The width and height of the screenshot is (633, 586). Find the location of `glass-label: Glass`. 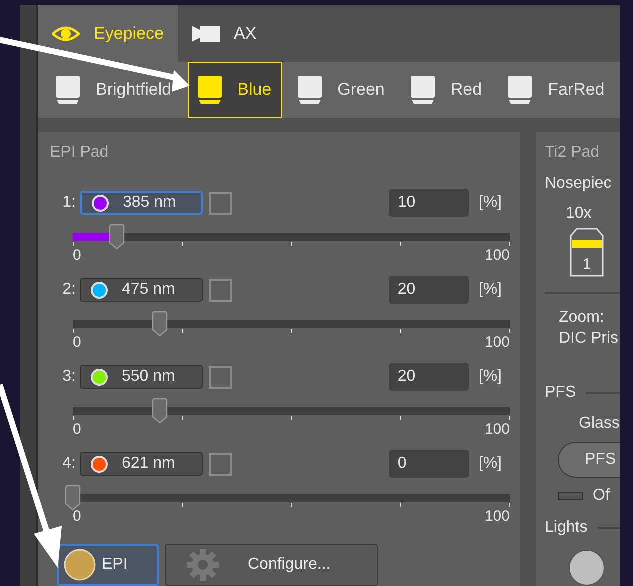

glass-label: Glass is located at coordinates (599, 424).